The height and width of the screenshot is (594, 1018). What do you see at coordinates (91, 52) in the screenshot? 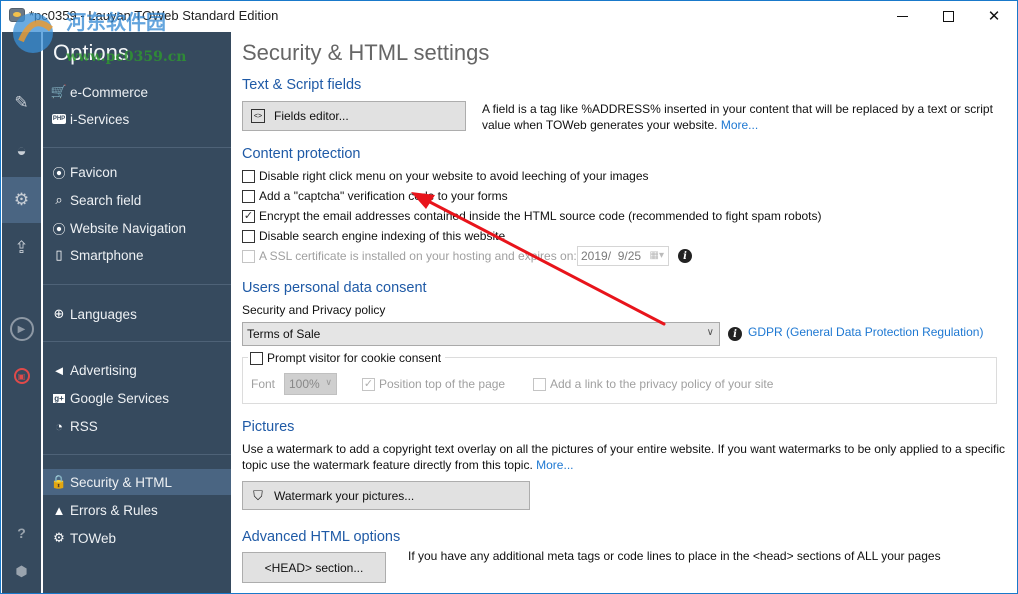
I see `sidebar-title: Options` at bounding box center [91, 52].